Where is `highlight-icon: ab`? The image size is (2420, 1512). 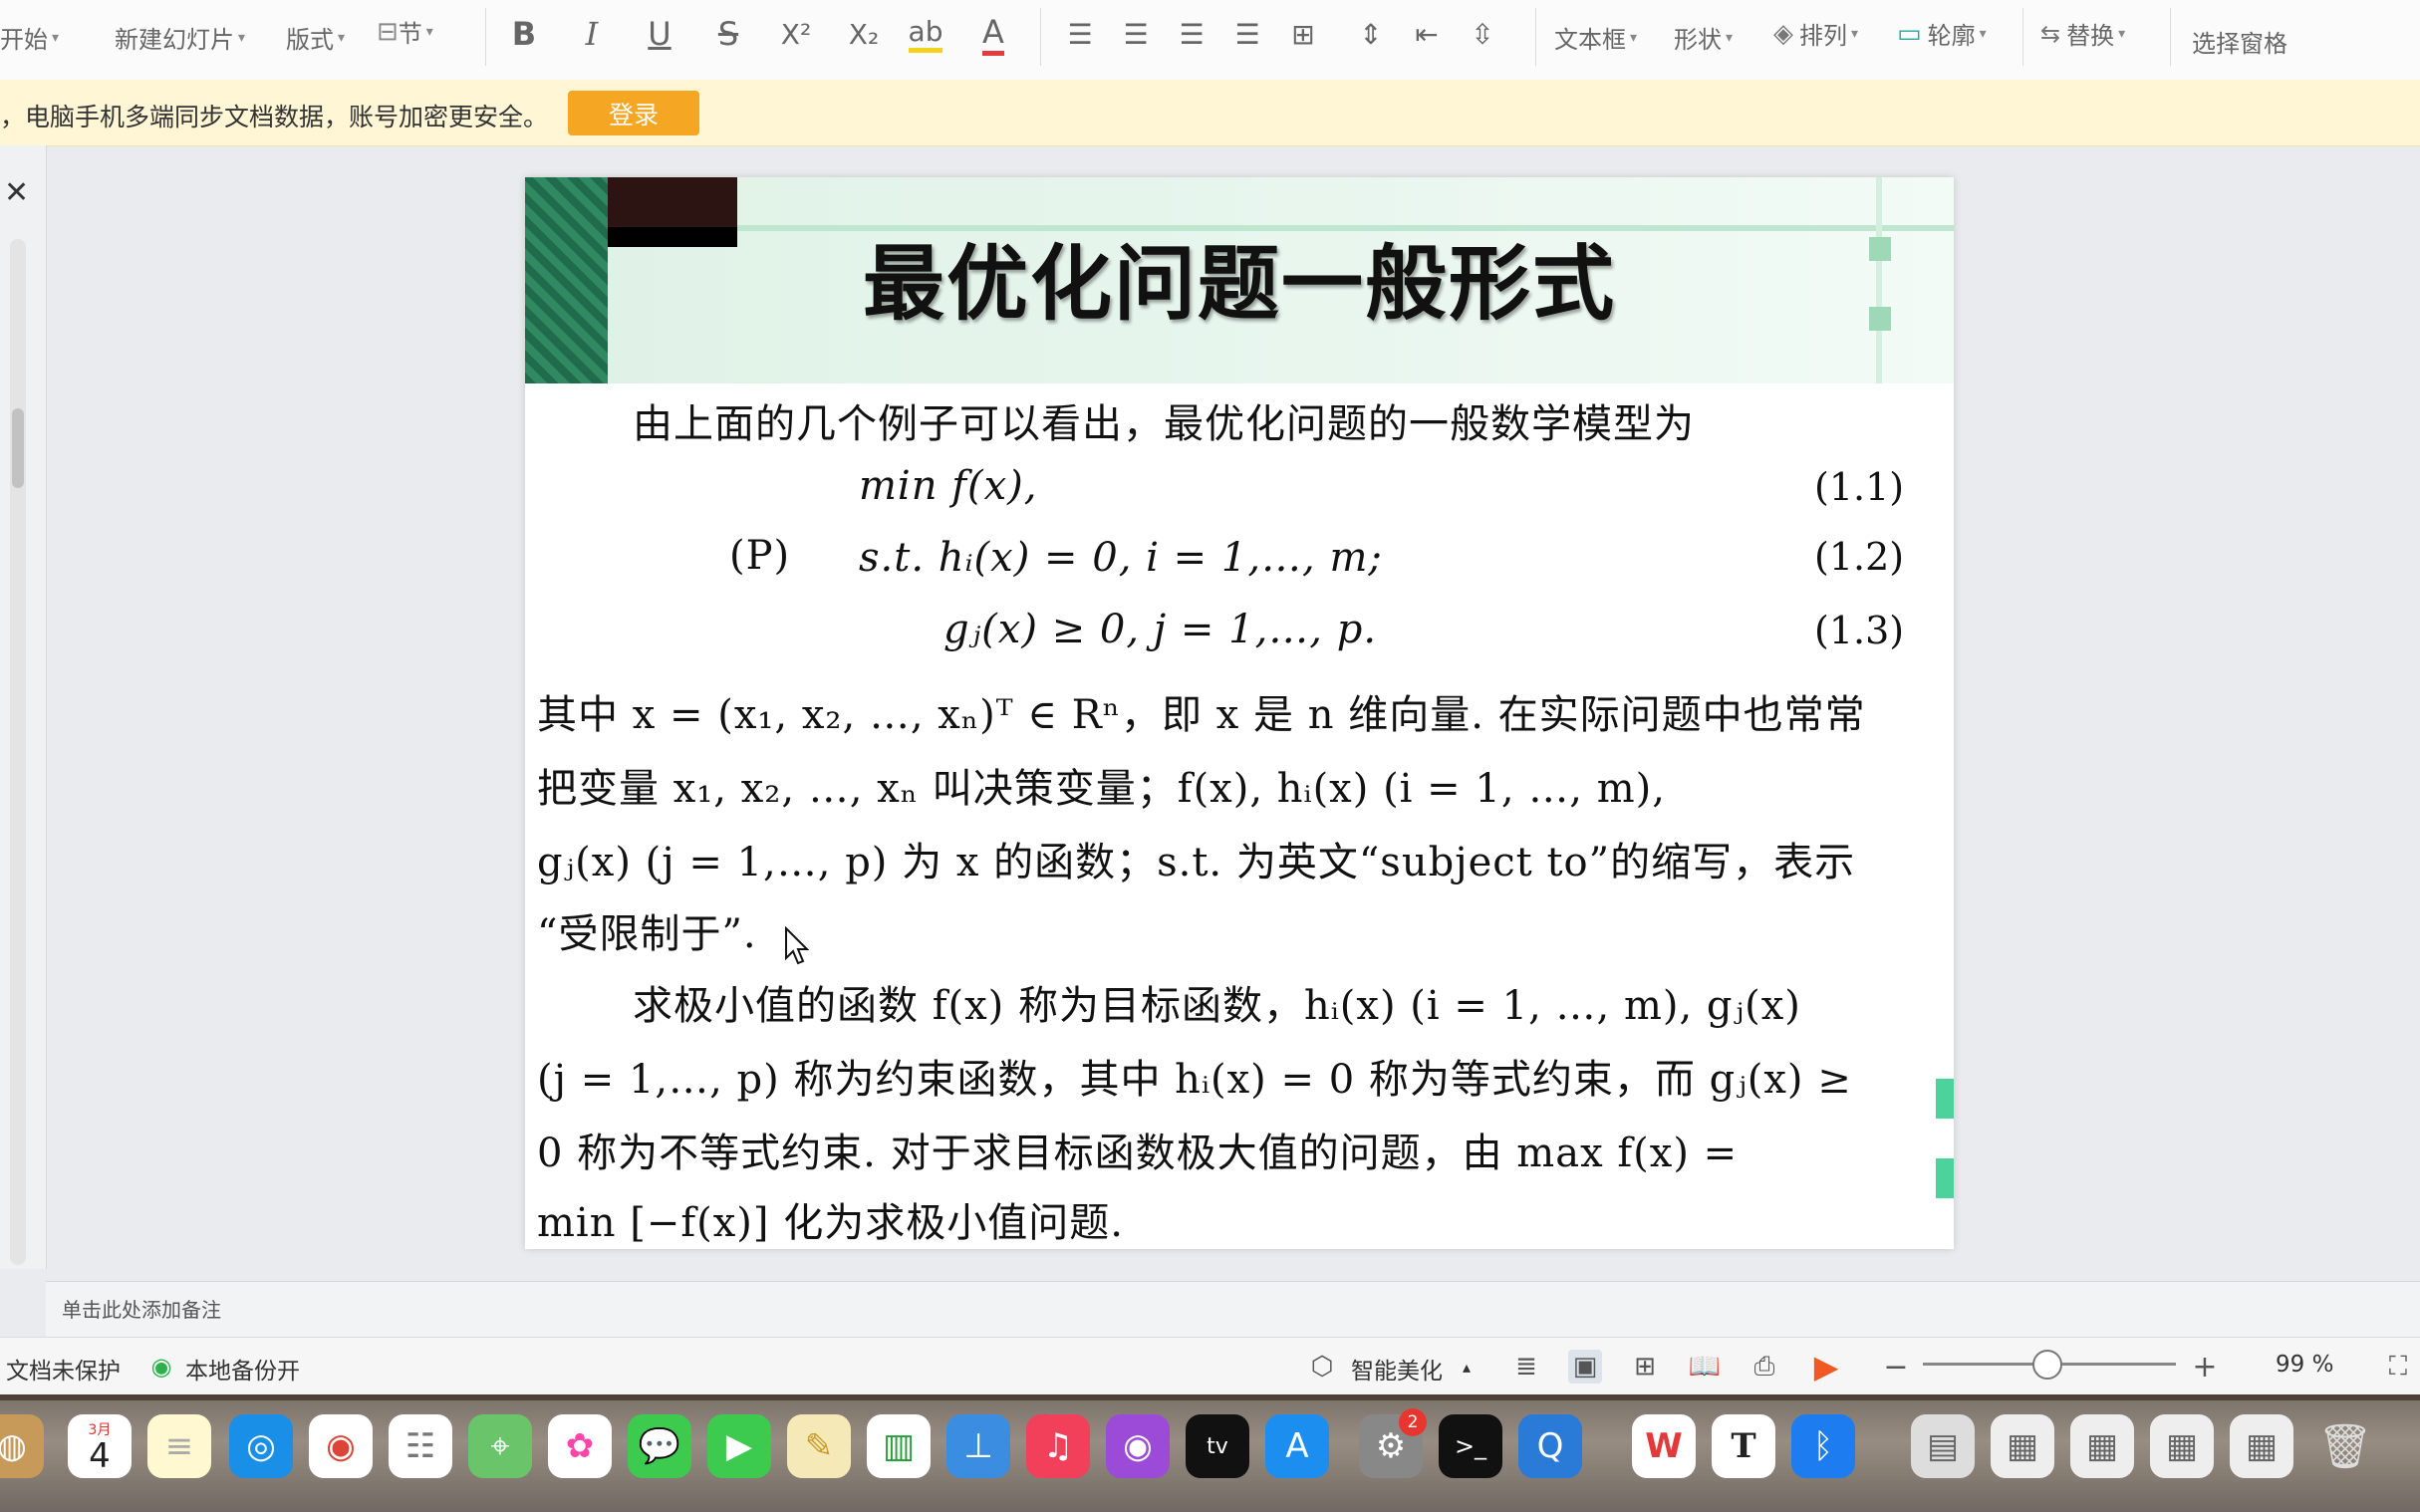
highlight-icon: ab is located at coordinates (926, 34).